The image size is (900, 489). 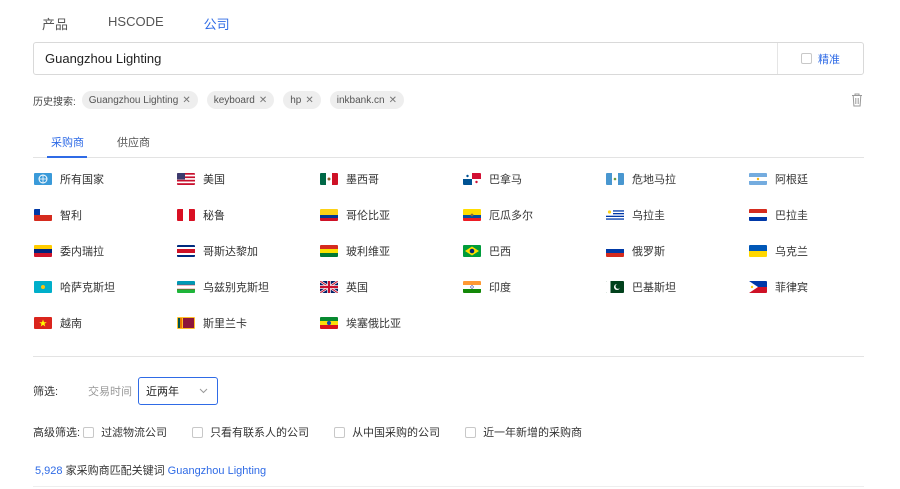 I want to click on country-lk: 斯里兰卡, so click(x=212, y=323).